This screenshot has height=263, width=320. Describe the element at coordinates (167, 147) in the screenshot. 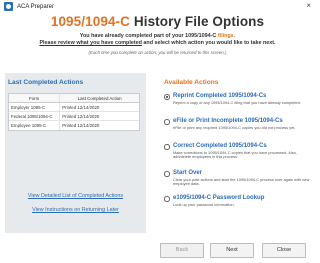

I see `radio-correct` at that location.